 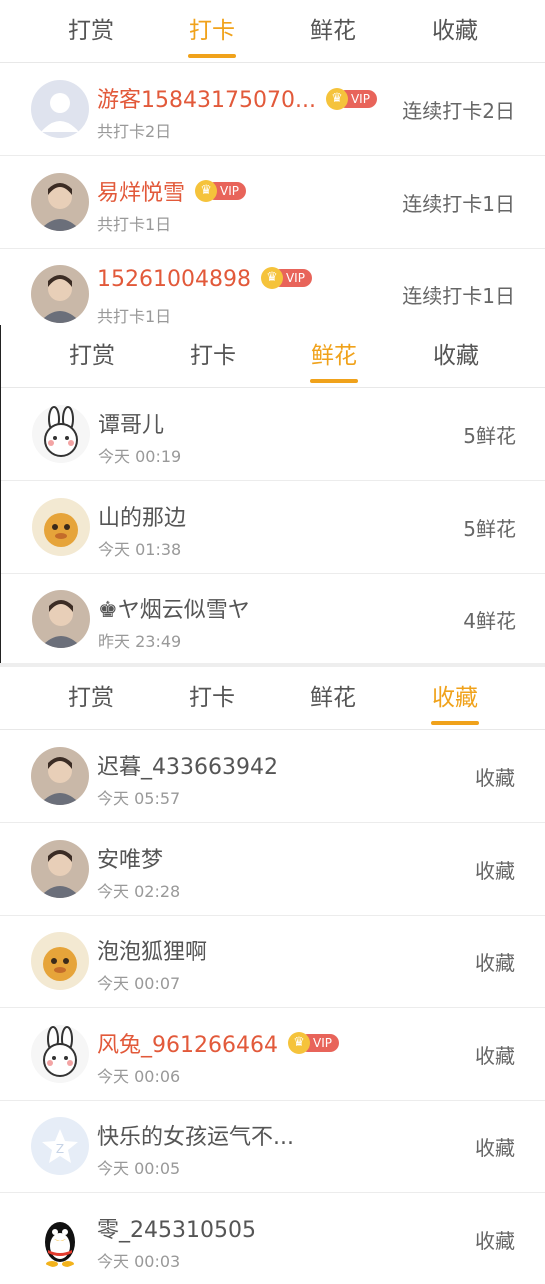 I want to click on list-item: 安唯梦今天 02:28收藏, so click(x=272, y=869).